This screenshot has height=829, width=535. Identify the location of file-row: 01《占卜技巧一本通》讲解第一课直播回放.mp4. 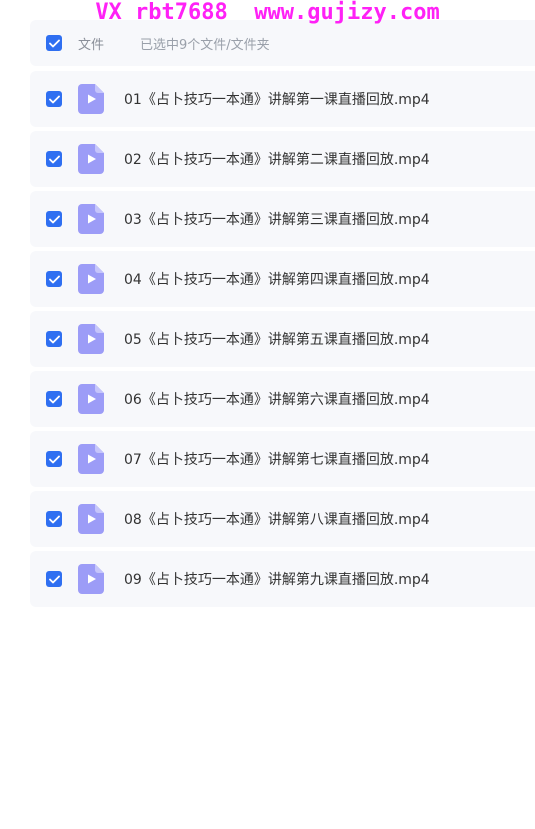
(282, 99).